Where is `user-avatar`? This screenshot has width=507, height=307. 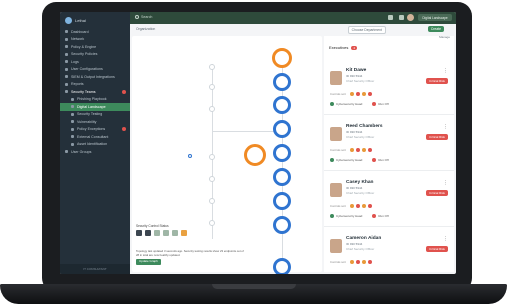
user-avatar is located at coordinates (410, 17).